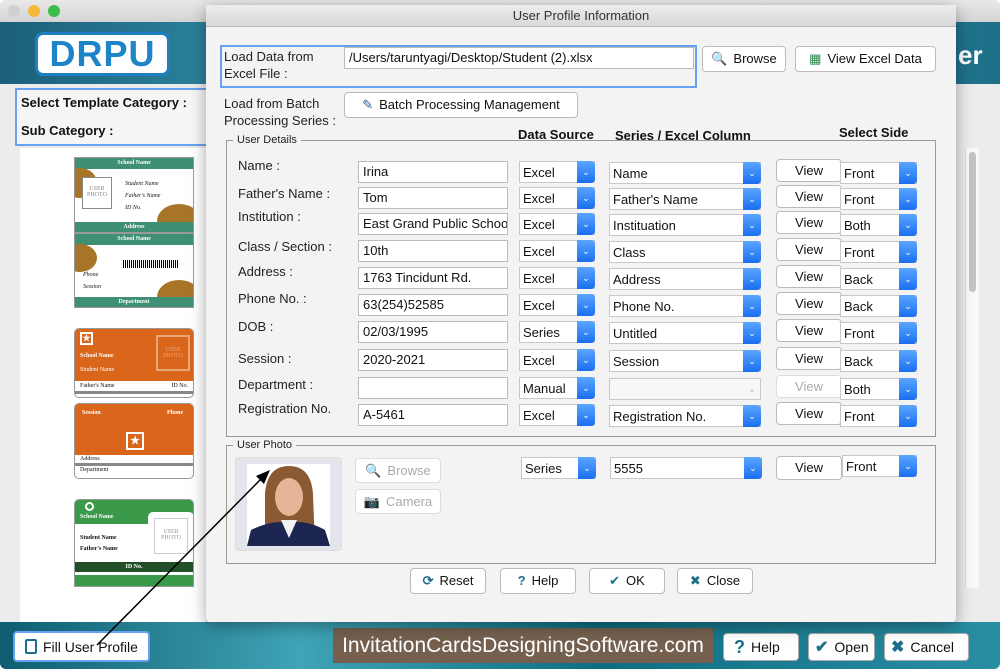 The image size is (1000, 669). Describe the element at coordinates (557, 388) in the screenshot. I see `data-source-select: Manual ⌄` at that location.